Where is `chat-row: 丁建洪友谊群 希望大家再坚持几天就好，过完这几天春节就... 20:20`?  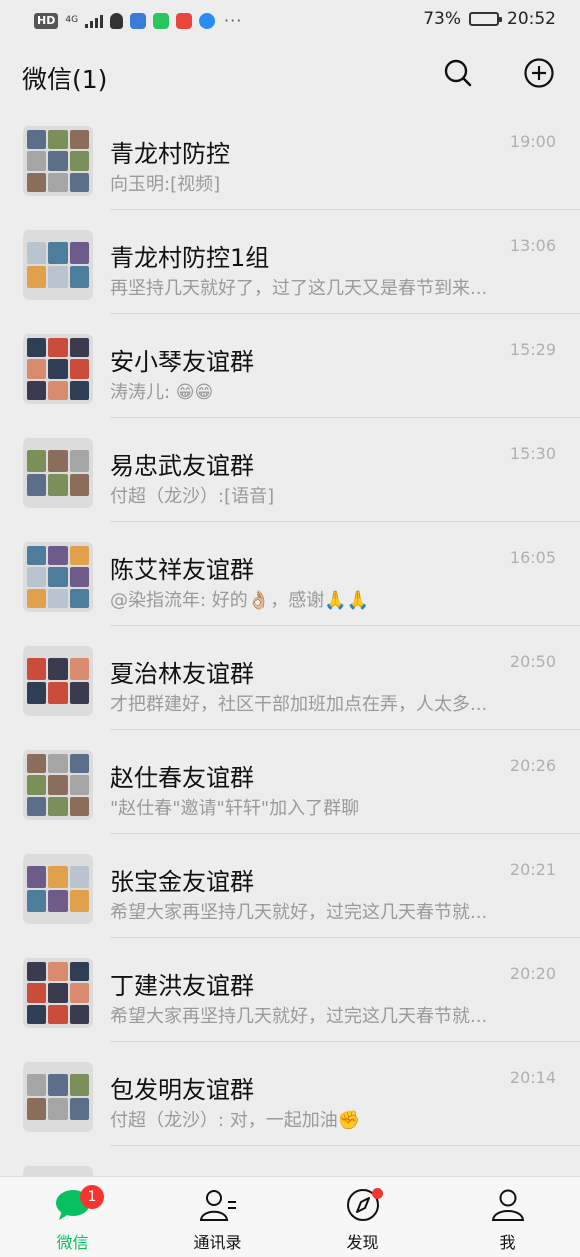 chat-row: 丁建洪友谊群 希望大家再坚持几天就好，过完这几天春节就... 20:20 is located at coordinates (290, 990).